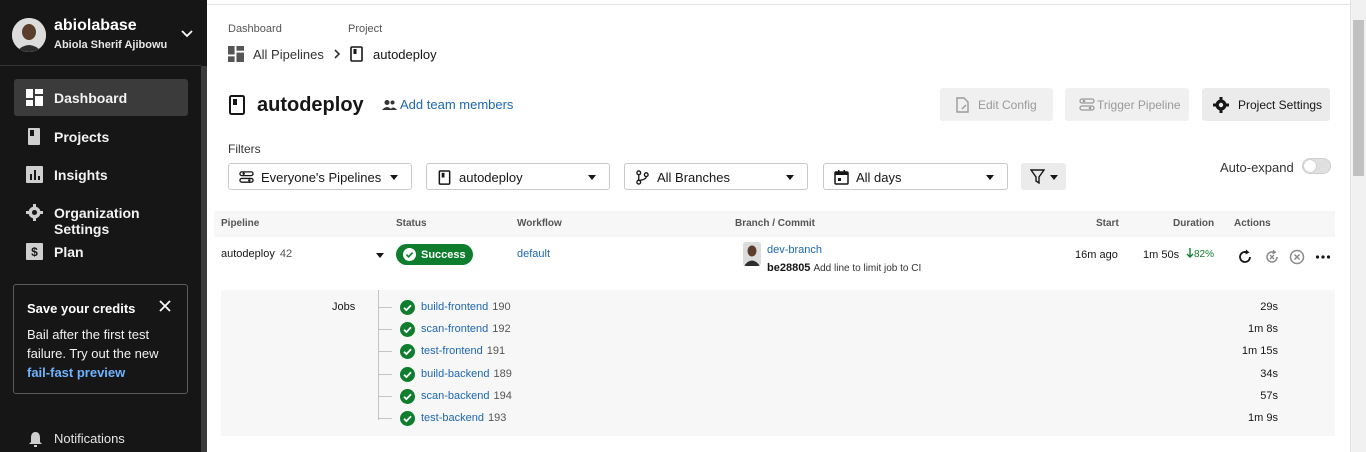 The image size is (1366, 452). Describe the element at coordinates (91, 98) in the screenshot. I see `sidebar-item-label: Dashboard` at that location.